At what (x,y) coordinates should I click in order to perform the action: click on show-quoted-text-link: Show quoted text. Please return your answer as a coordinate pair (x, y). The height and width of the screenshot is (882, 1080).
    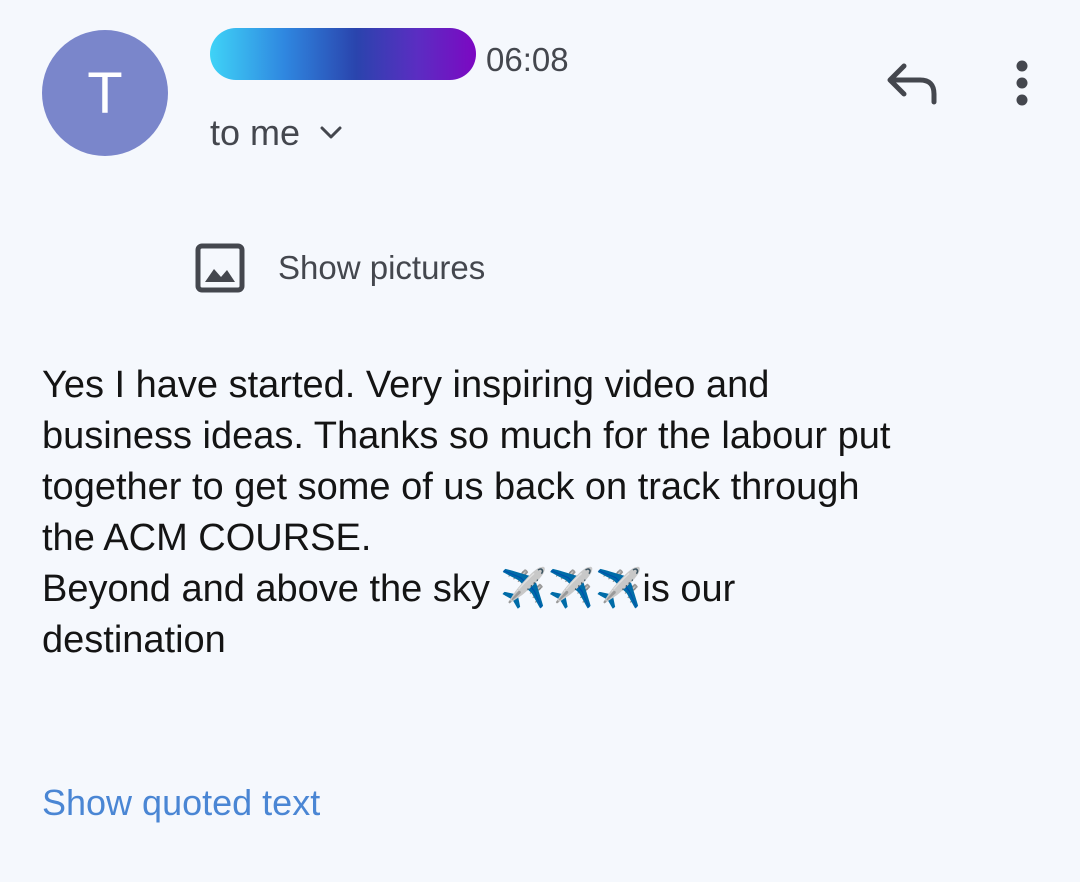
    Looking at the image, I should click on (181, 803).